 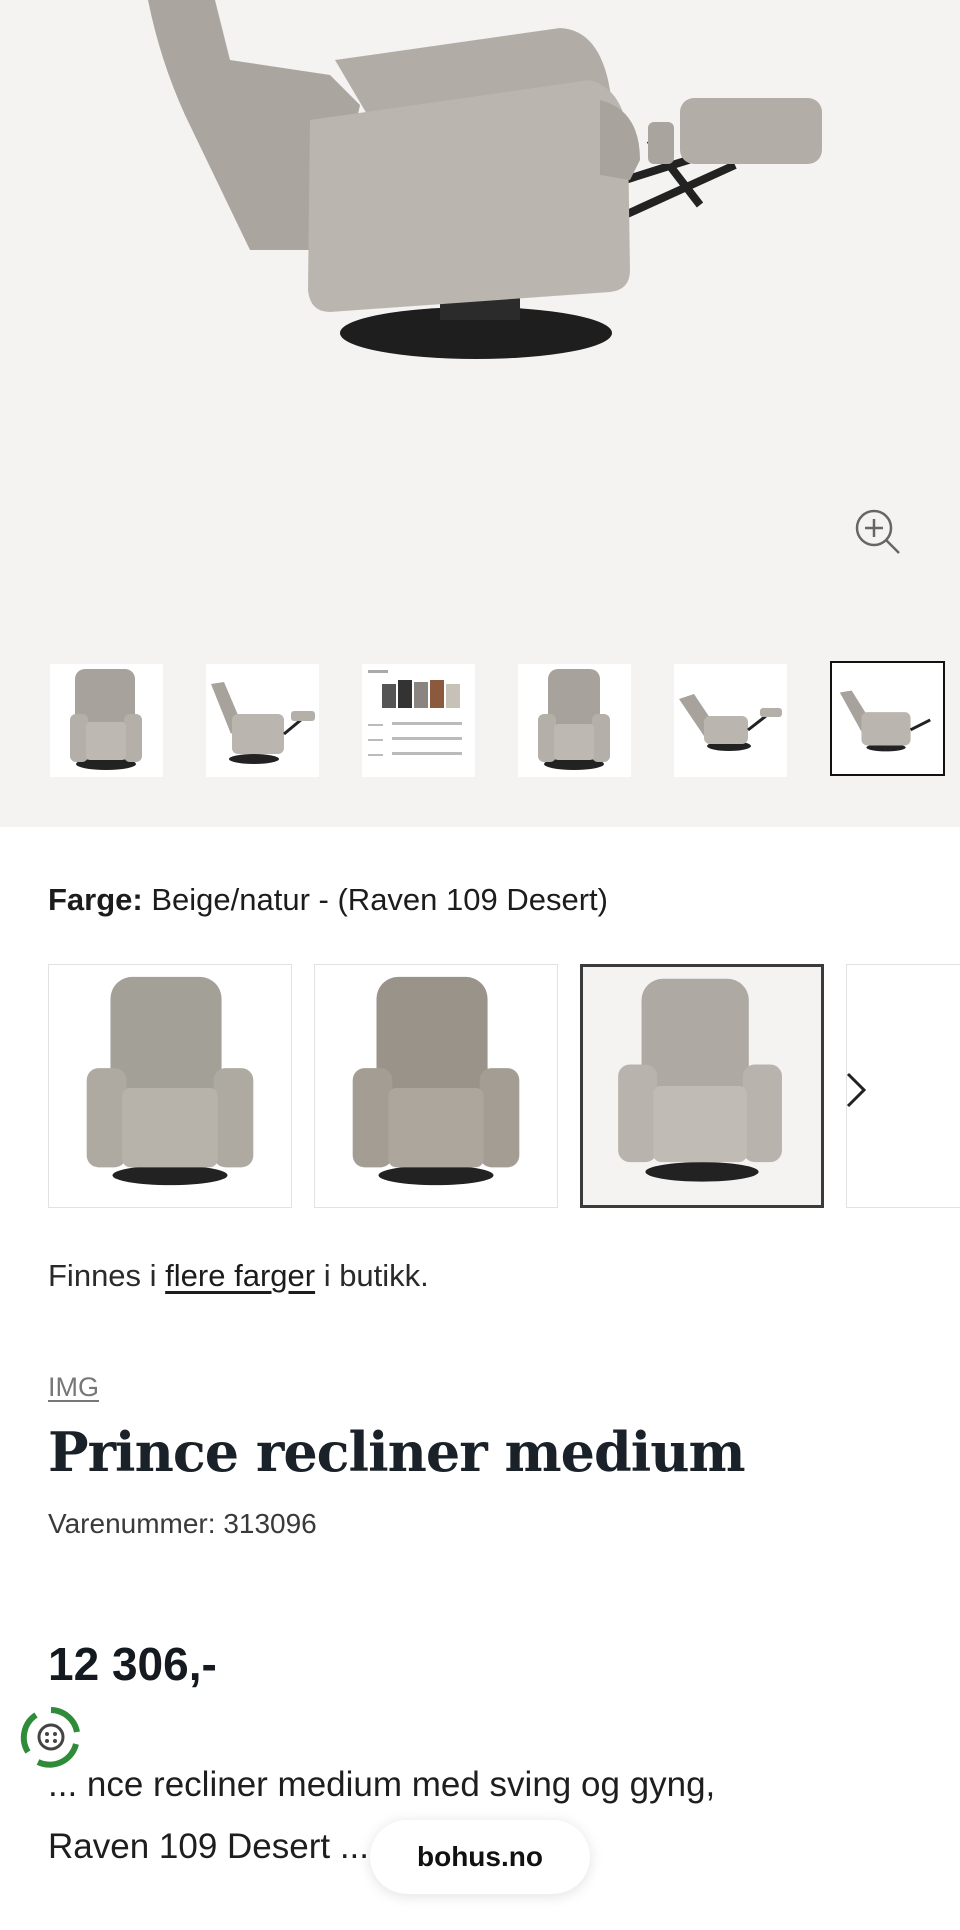 I want to click on chevron-right-icon, so click(x=856, y=1090).